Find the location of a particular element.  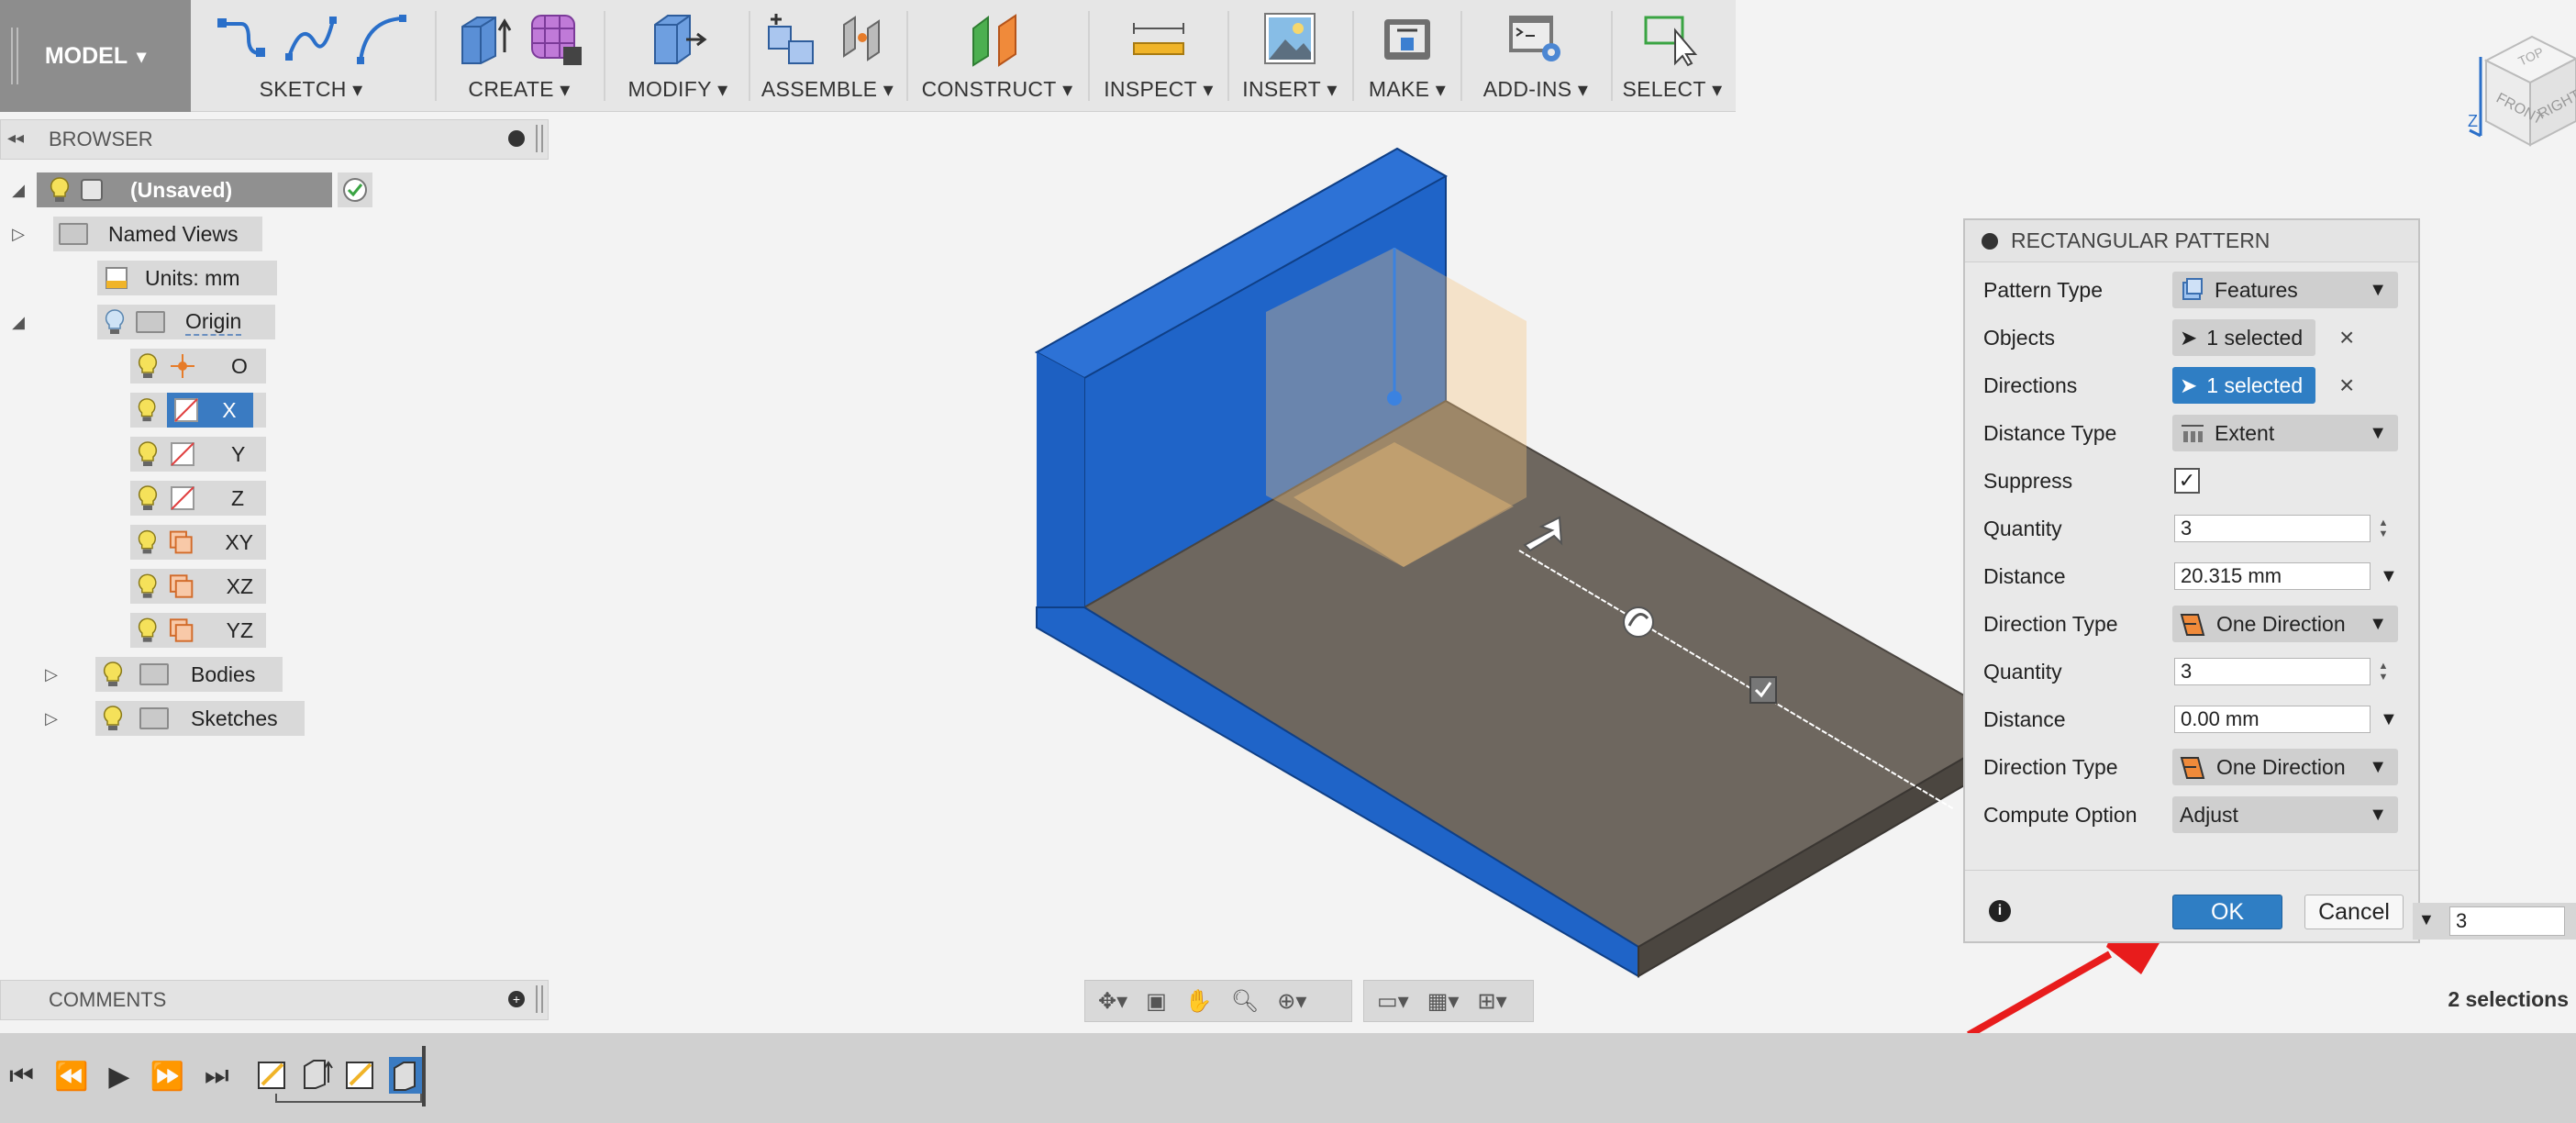

directions-selection-button: ➤ 1 selected is located at coordinates (2243, 385).